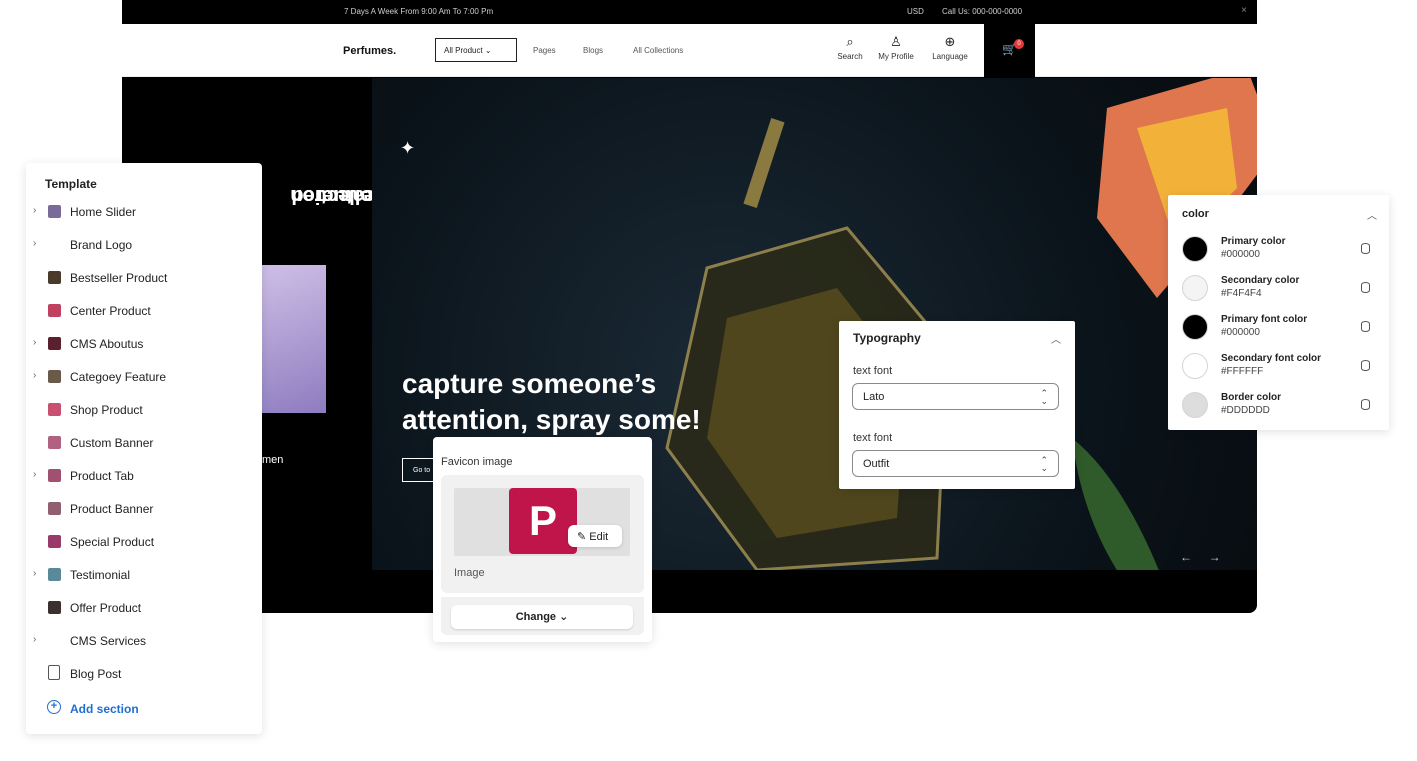 The width and height of the screenshot is (1417, 761). Describe the element at coordinates (1271, 358) in the screenshot. I see `color-name: Secondary font color` at that location.